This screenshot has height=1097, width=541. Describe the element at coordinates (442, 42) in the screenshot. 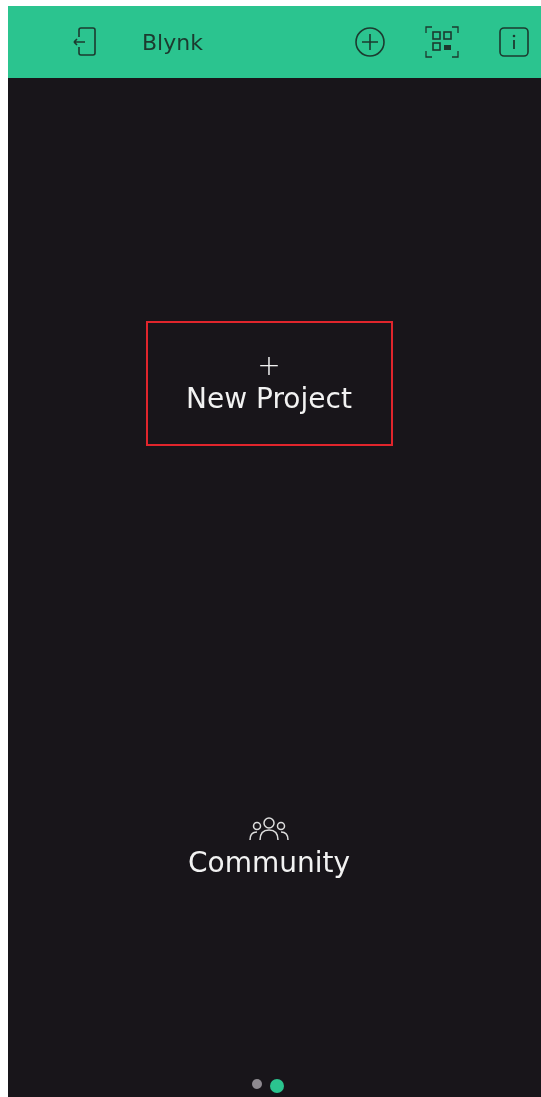

I see `qr-code-icon` at that location.